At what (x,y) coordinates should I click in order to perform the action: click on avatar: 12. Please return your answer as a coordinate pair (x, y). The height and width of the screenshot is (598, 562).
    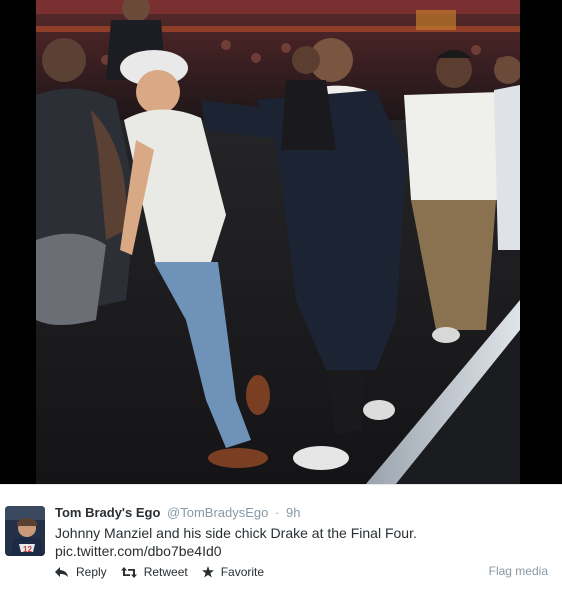
    Looking at the image, I should click on (25, 531).